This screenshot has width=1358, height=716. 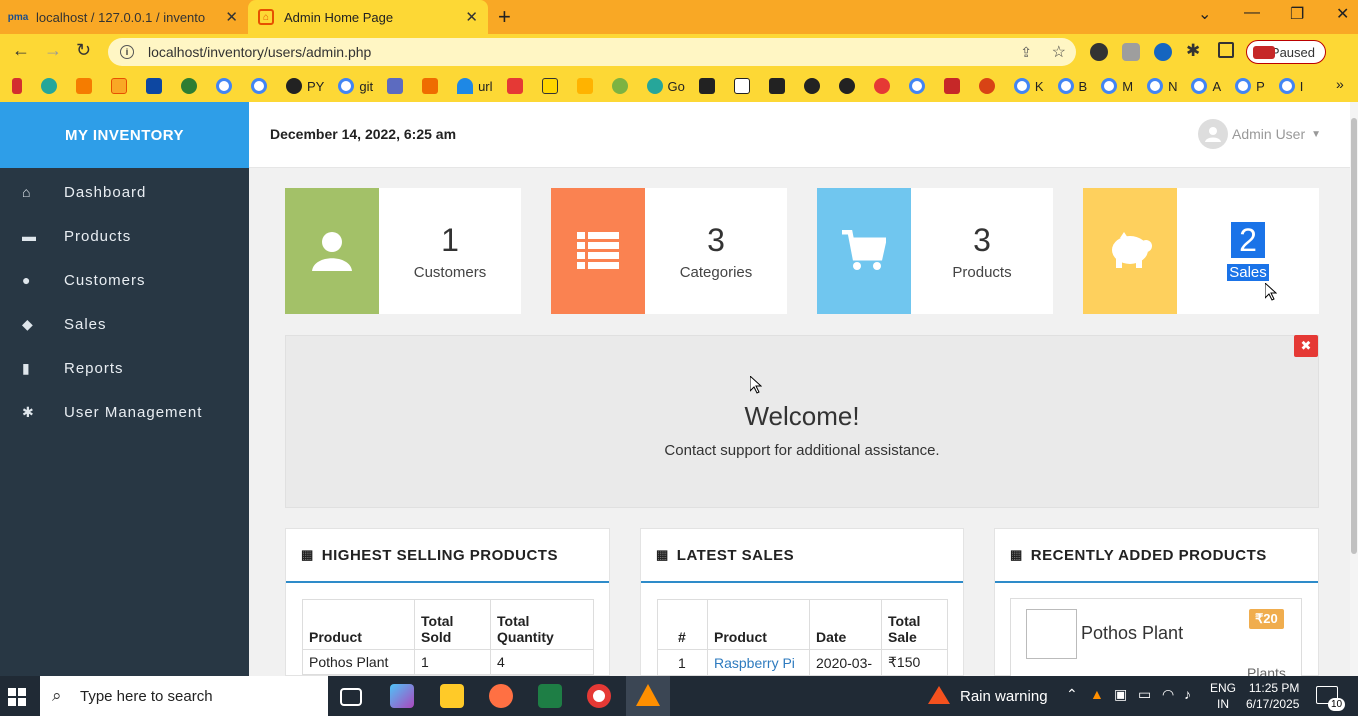 What do you see at coordinates (1201, 251) in the screenshot?
I see `stat-card-sales: 2 Sales` at bounding box center [1201, 251].